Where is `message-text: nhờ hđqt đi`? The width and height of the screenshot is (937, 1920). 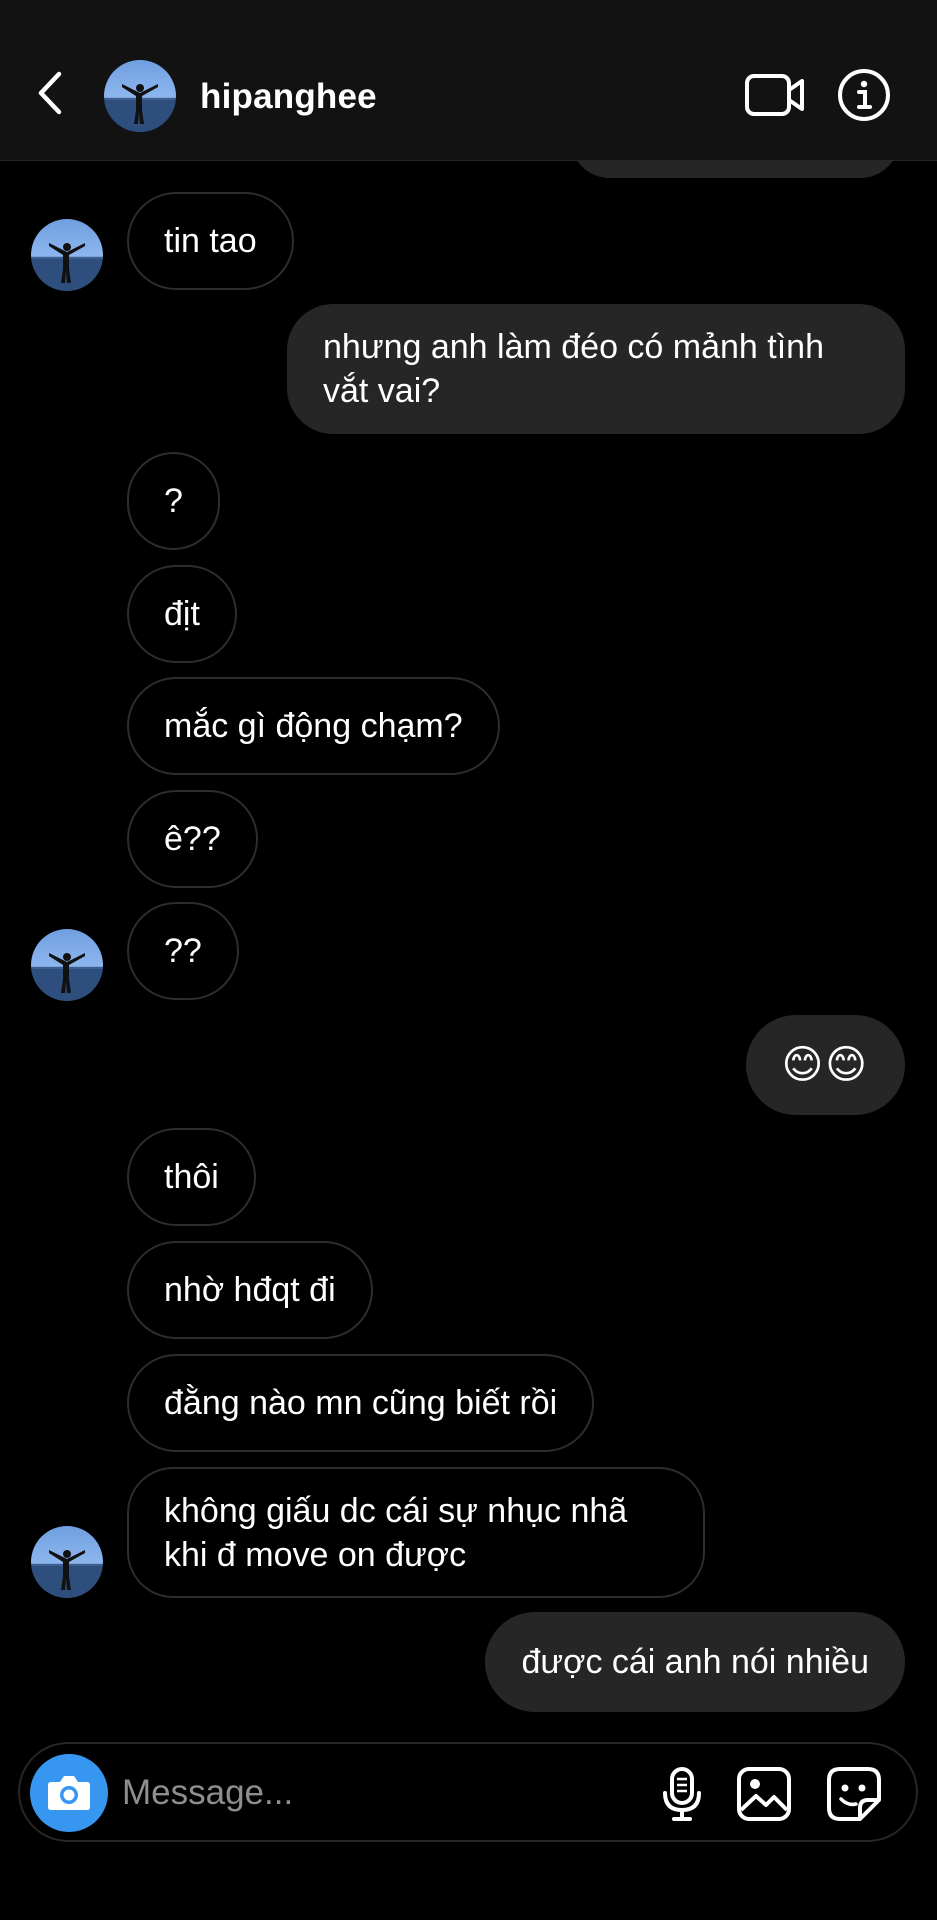
message-text: nhờ hđqt đi is located at coordinates (250, 1290).